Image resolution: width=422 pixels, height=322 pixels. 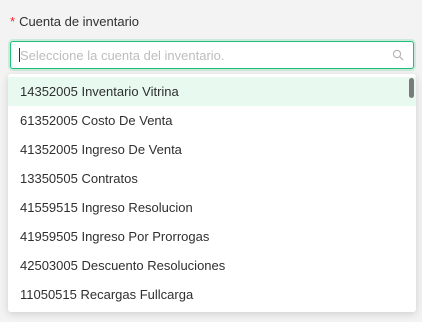 I want to click on required-mark: *, so click(x=13, y=21).